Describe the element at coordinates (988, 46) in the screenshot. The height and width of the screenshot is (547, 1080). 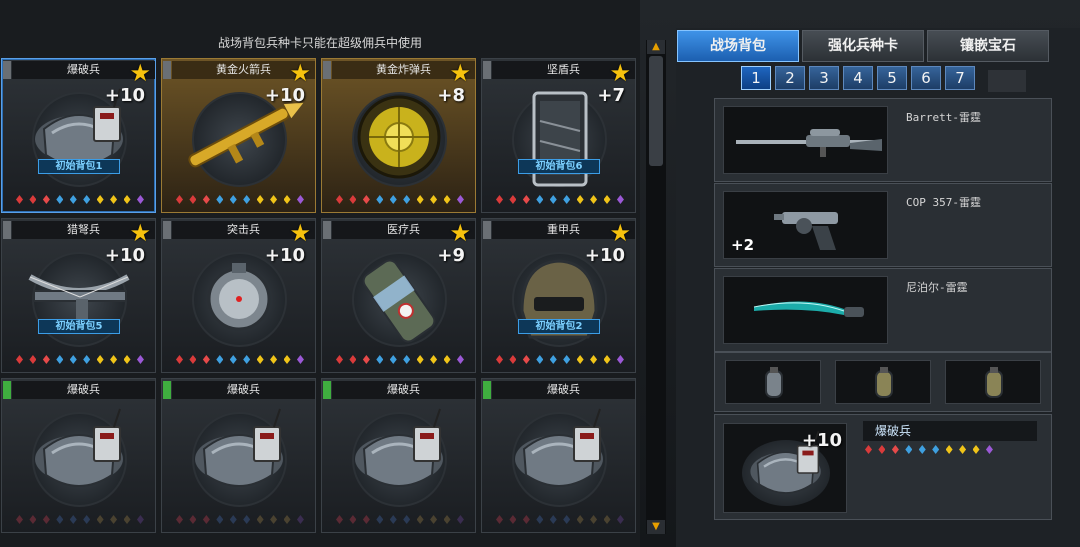
I see `tab-3: 镶嵌宝石` at that location.